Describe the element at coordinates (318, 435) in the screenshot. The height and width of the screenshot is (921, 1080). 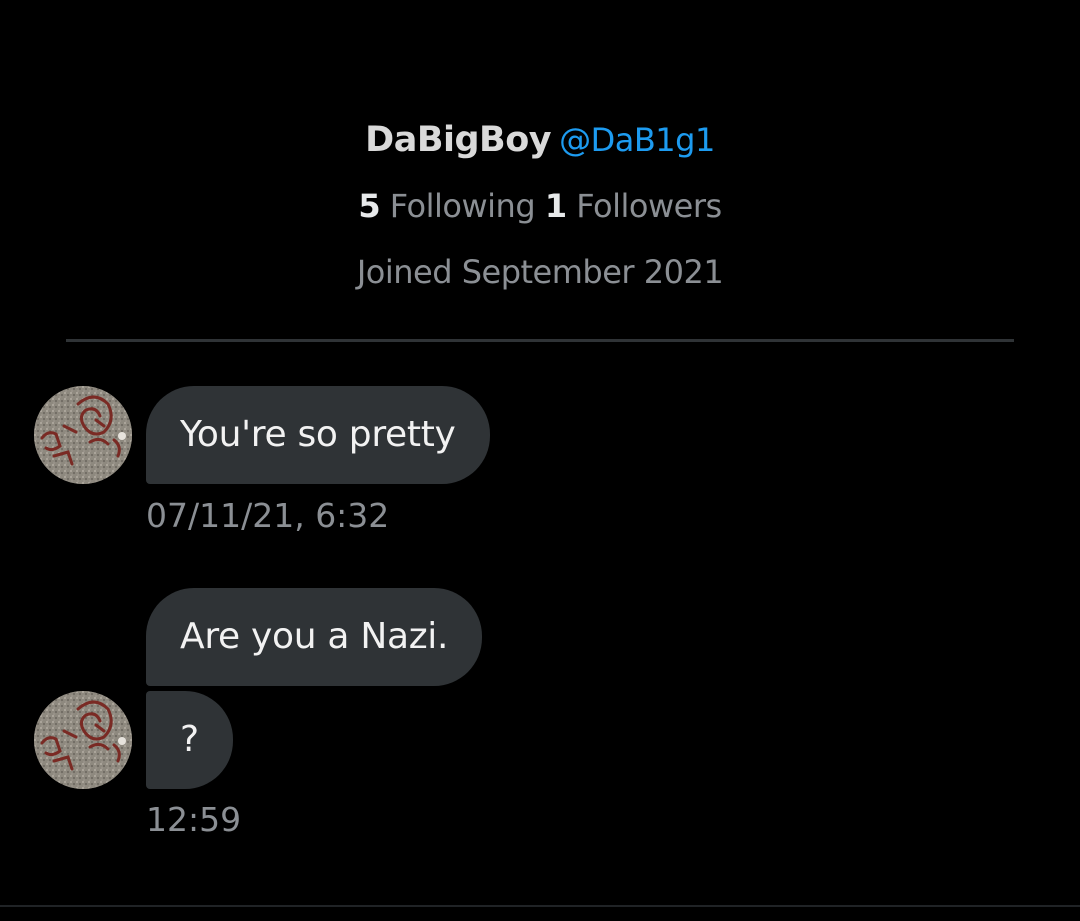
I see `message-bubble: You're so pretty` at that location.